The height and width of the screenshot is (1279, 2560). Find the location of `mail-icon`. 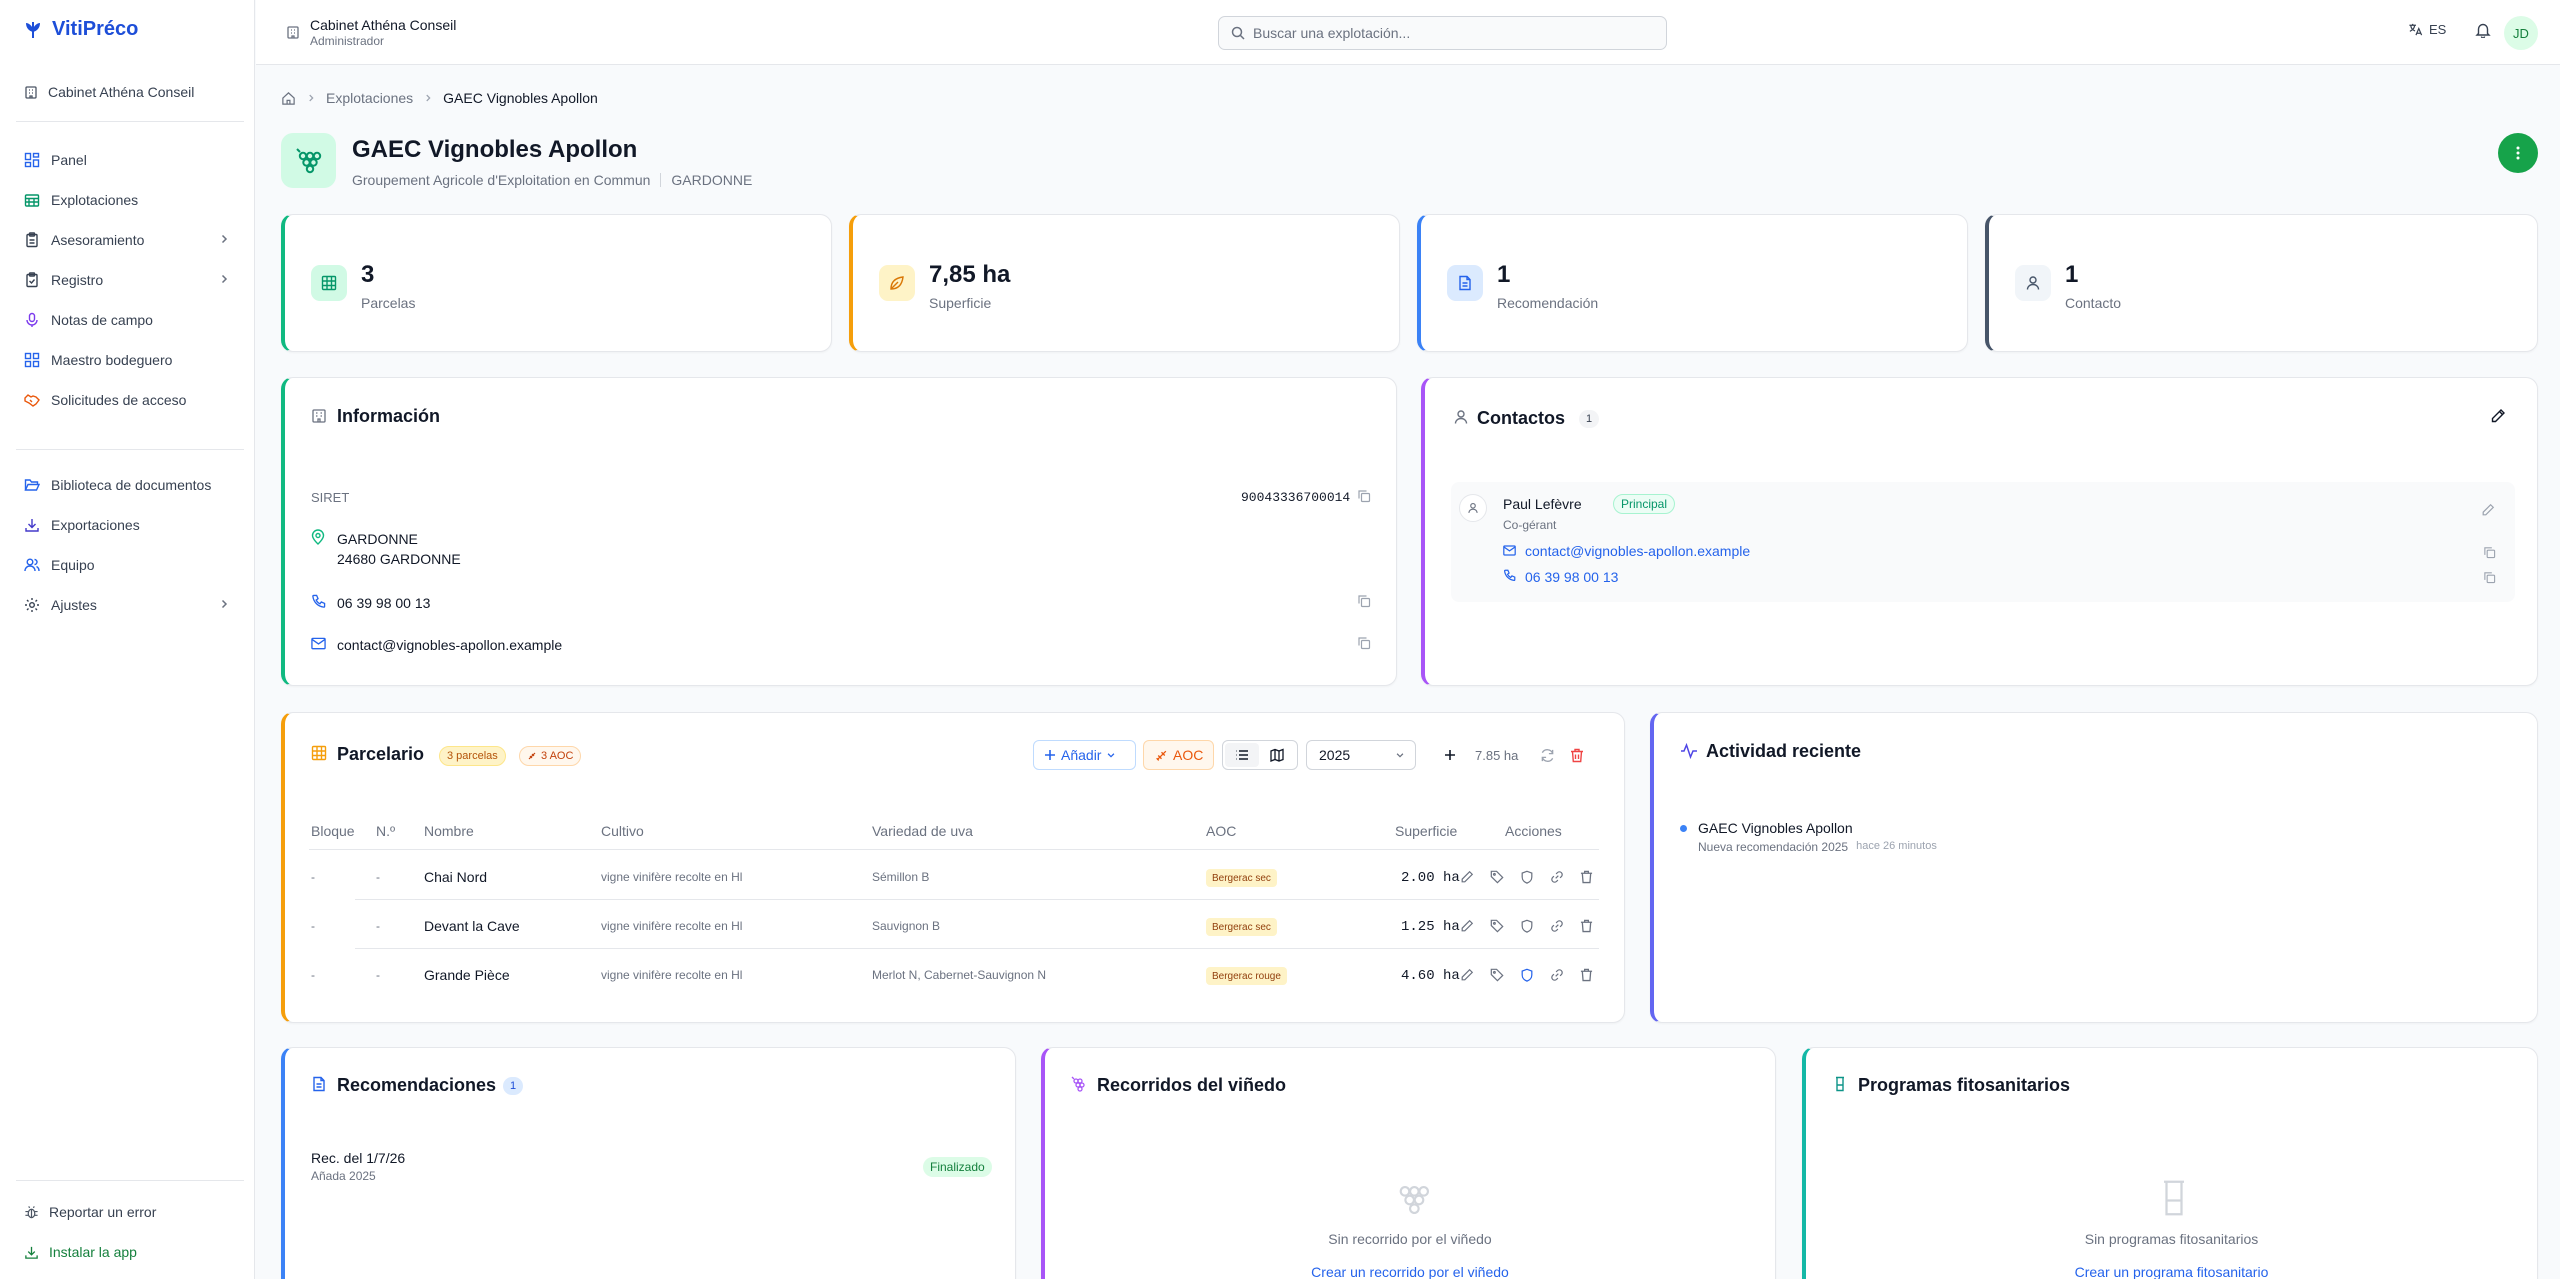

mail-icon is located at coordinates (318, 643).